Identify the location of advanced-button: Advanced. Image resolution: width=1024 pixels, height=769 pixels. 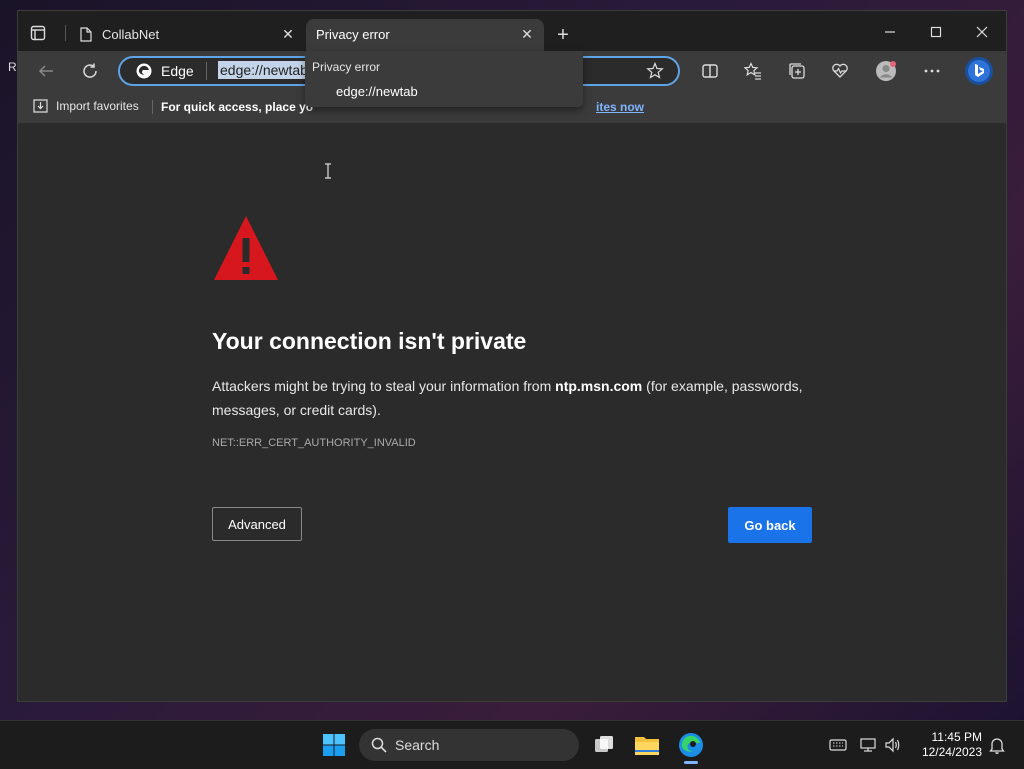
(257, 524).